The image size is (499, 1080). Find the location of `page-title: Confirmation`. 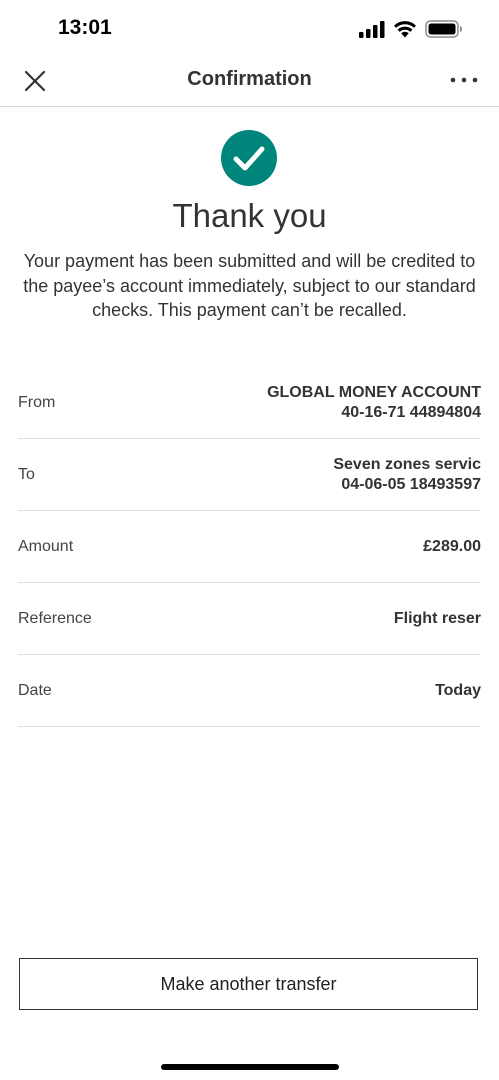

page-title: Confirmation is located at coordinates (249, 79).